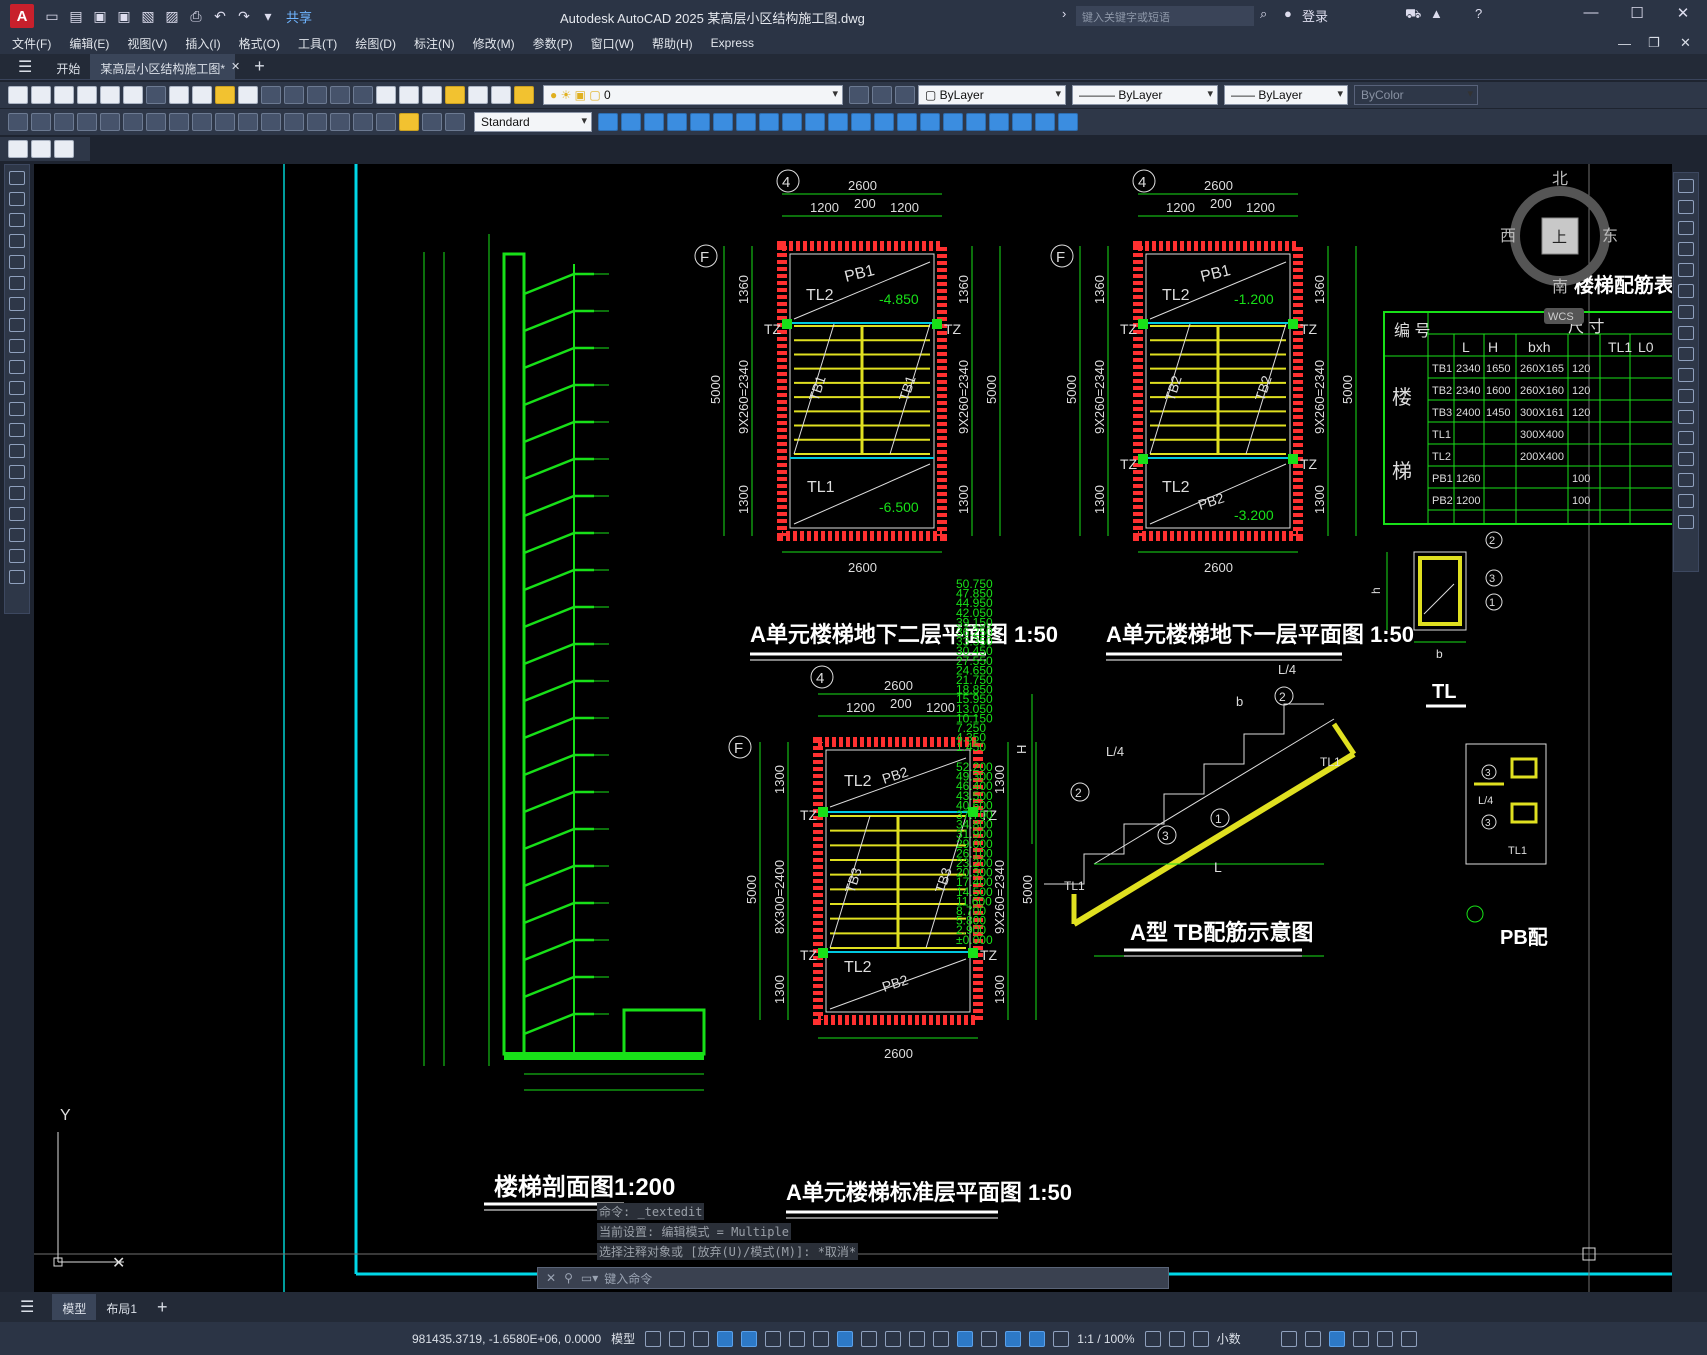  What do you see at coordinates (953, 122) in the screenshot?
I see `explode-icon` at bounding box center [953, 122].